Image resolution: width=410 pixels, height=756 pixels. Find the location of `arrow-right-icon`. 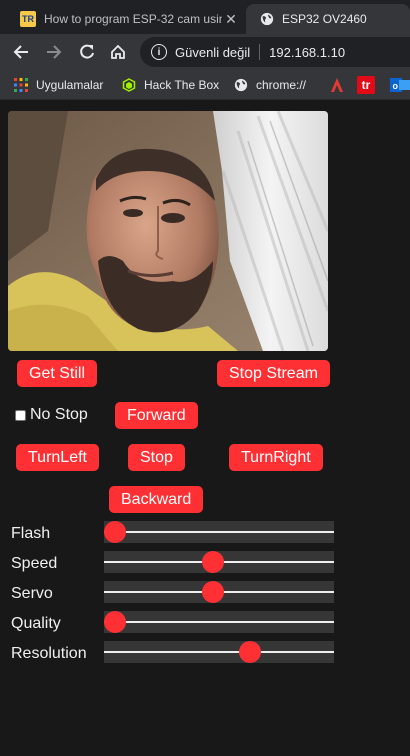

arrow-right-icon is located at coordinates (54, 52).